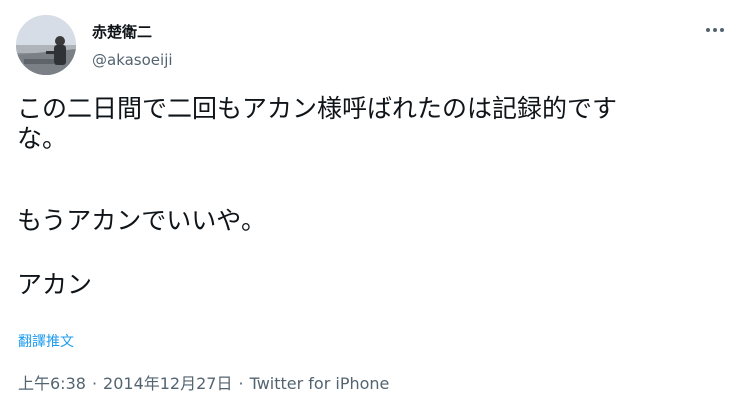 The image size is (742, 412). I want to click on tweet-line: な。, so click(42, 138).